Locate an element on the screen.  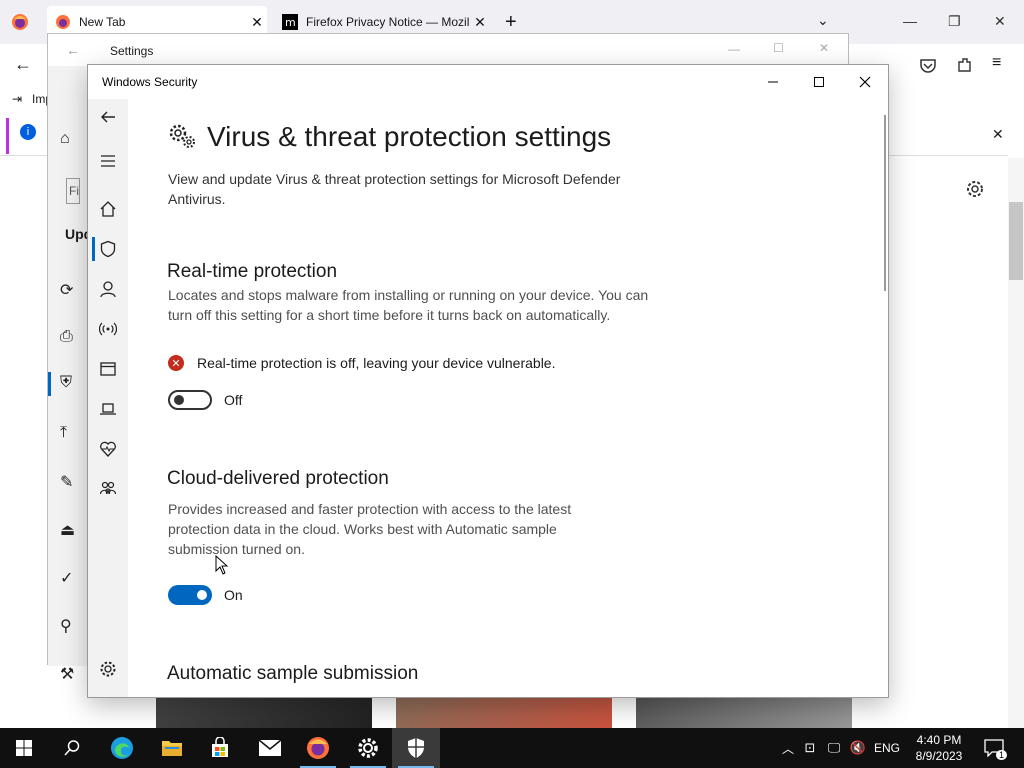
network-icon: 🖵 is located at coordinates (834, 748).